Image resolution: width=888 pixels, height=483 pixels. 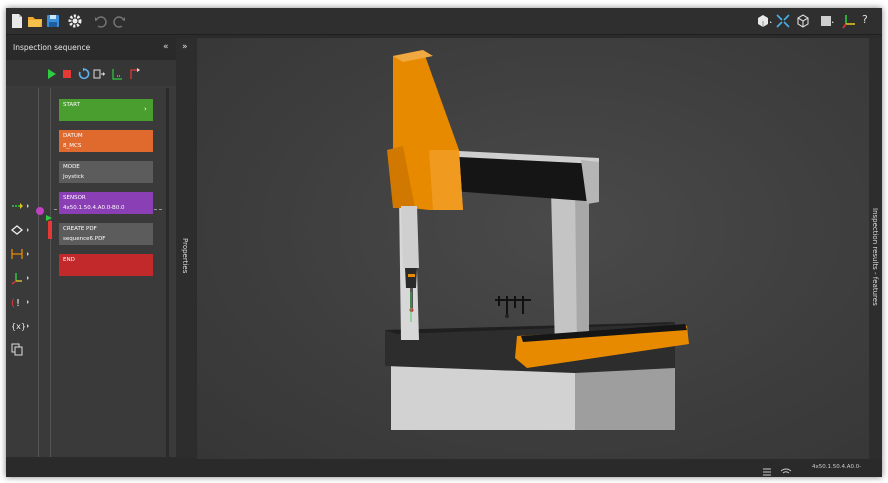 What do you see at coordinates (119, 21) in the screenshot?
I see `redo-icon` at bounding box center [119, 21].